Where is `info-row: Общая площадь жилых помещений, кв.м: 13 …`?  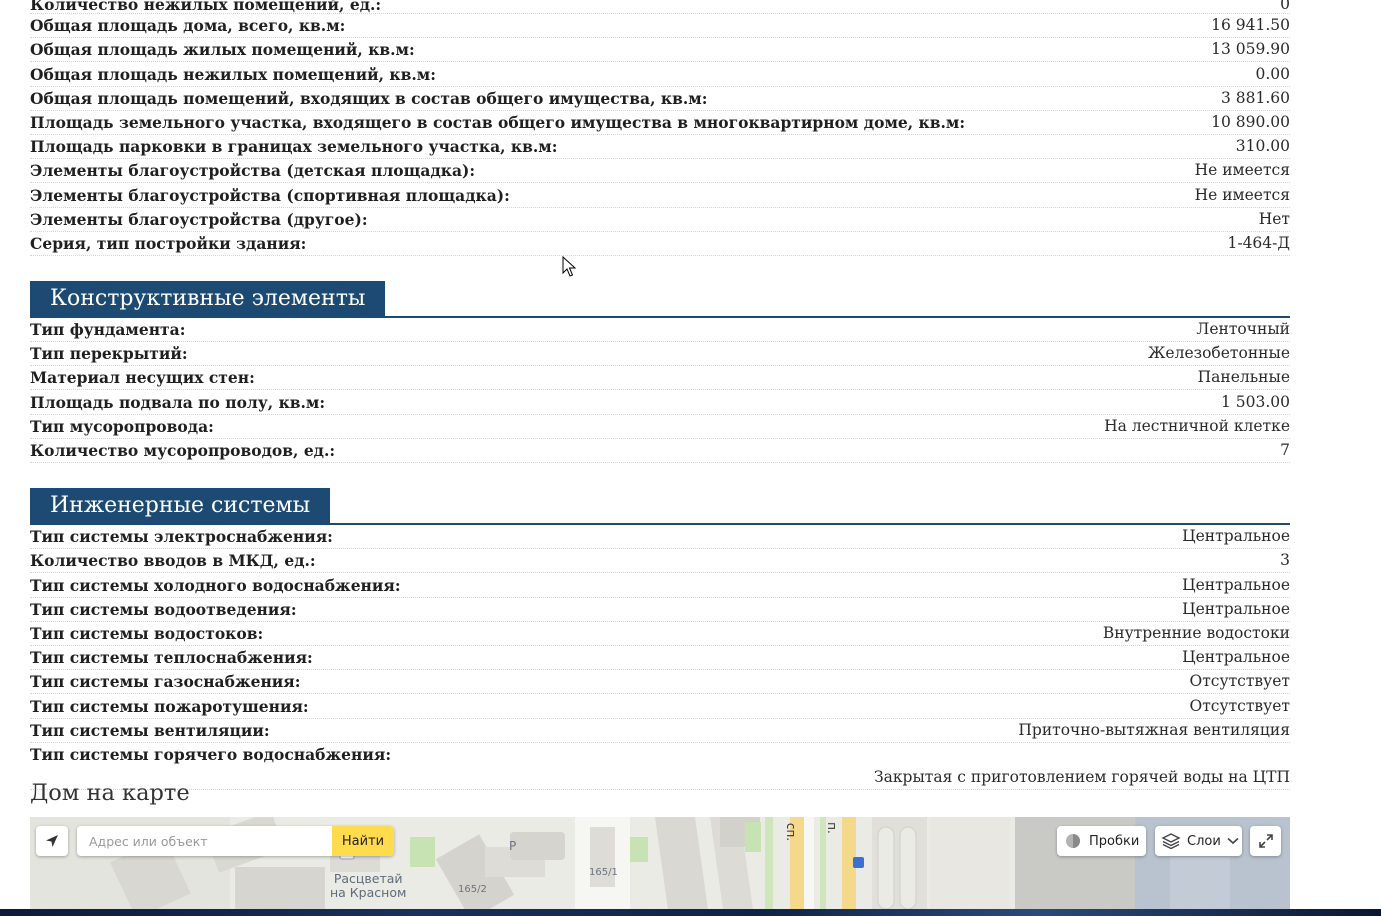 info-row: Общая площадь жилых помещений, кв.м: 13 … is located at coordinates (660, 50).